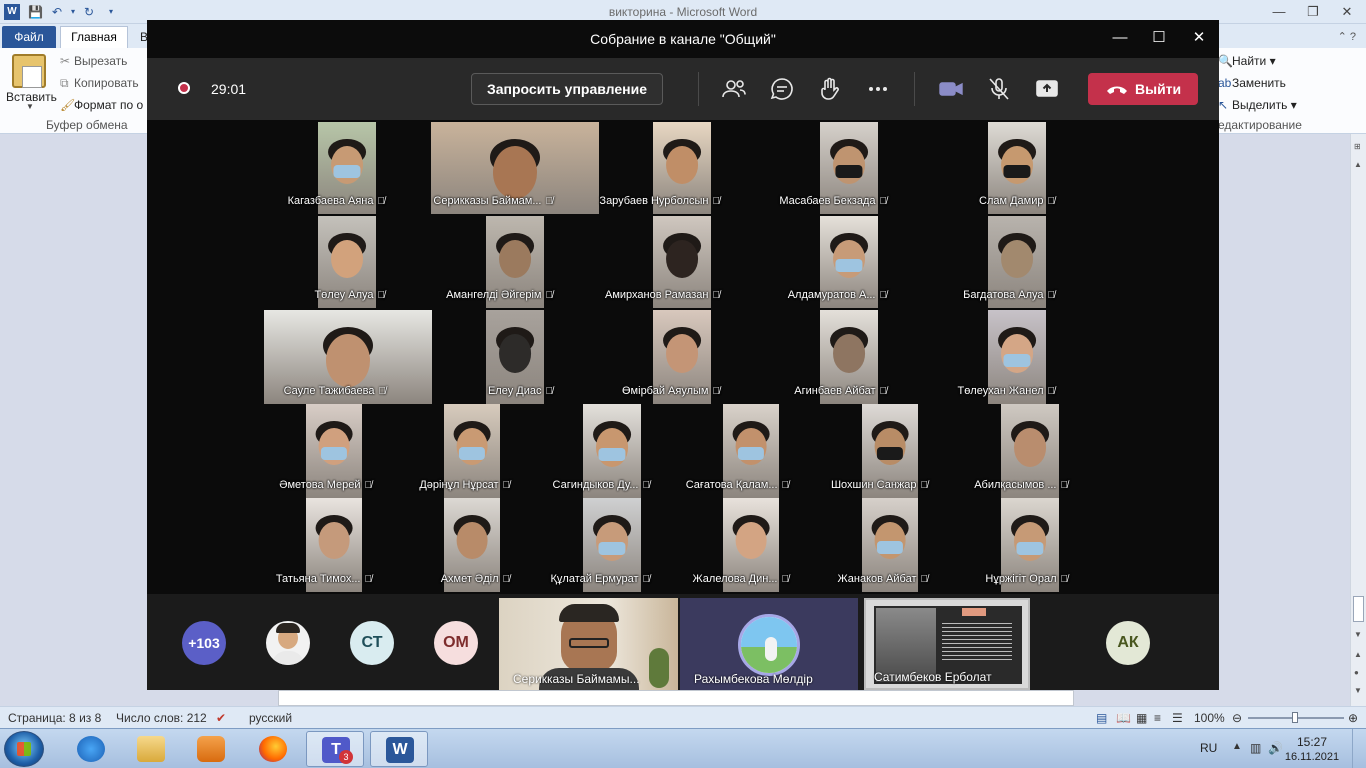 The image size is (1366, 768). What do you see at coordinates (655, 295) in the screenshot?
I see `participant-name-label: Амирханов Рамазан 🎙̸` at bounding box center [655, 295].